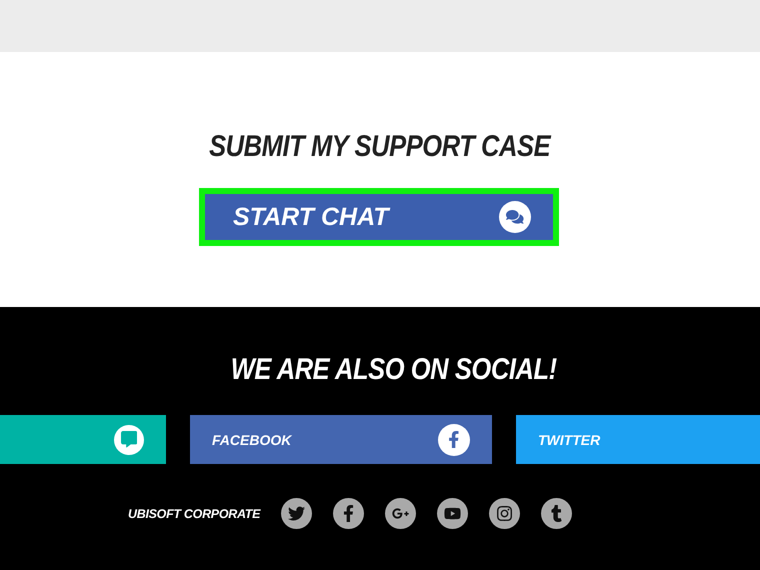  Describe the element at coordinates (556, 513) in the screenshot. I see `tumblr-icon` at that location.